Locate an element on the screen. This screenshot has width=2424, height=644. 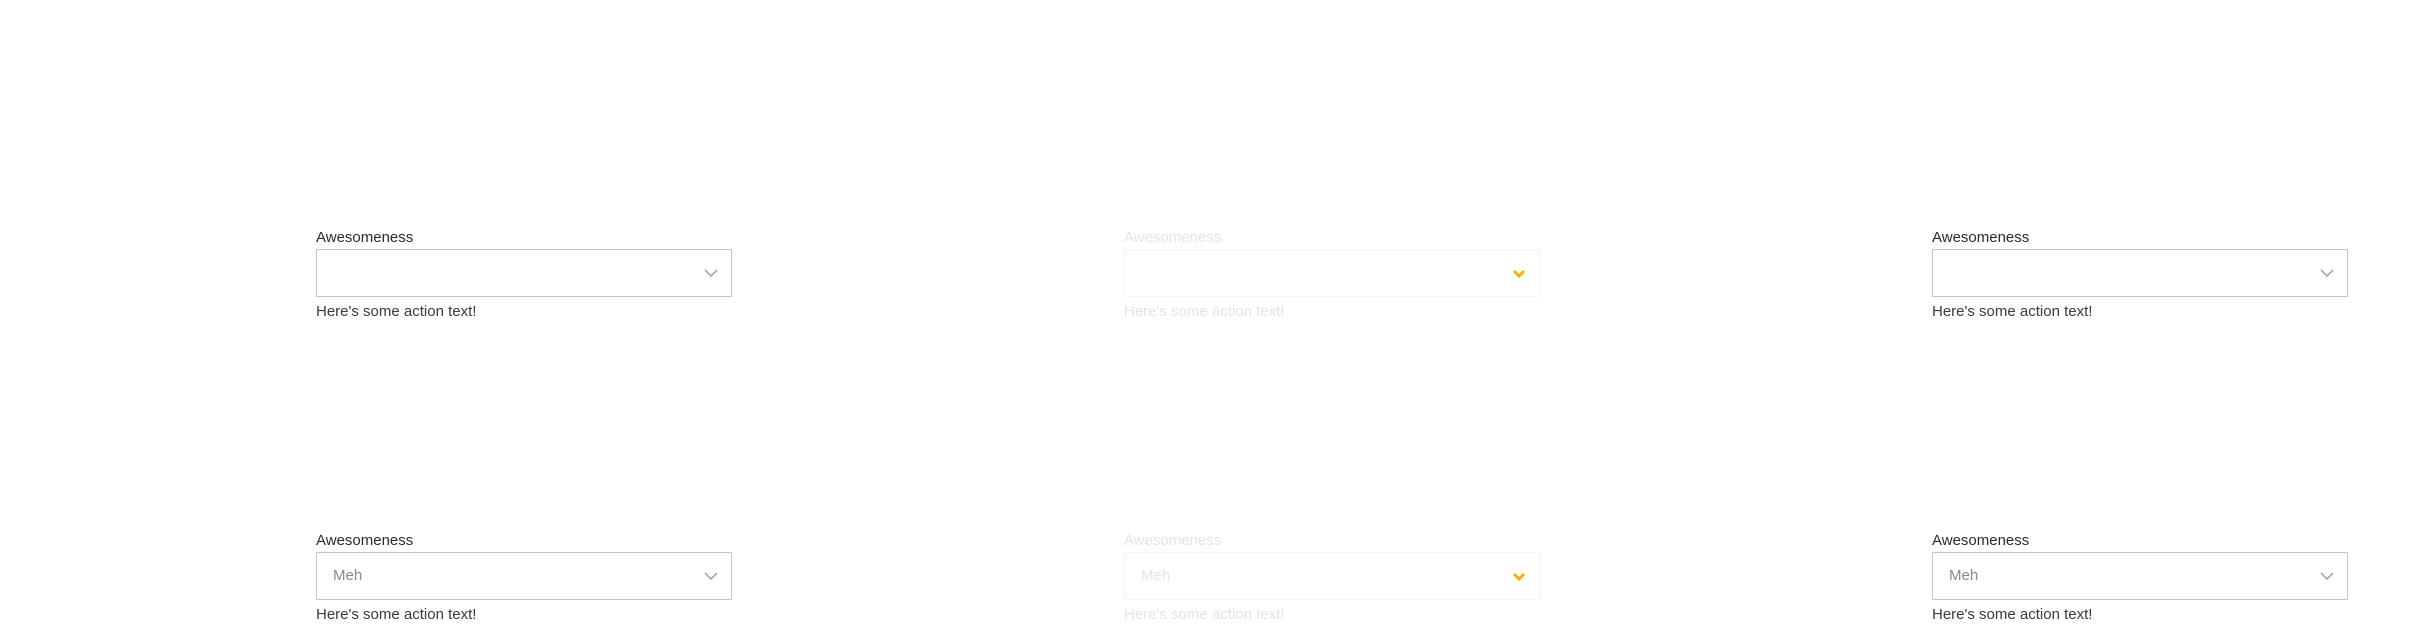
select-field-1: Awesomeness Here's some action text! is located at coordinates (524, 275).